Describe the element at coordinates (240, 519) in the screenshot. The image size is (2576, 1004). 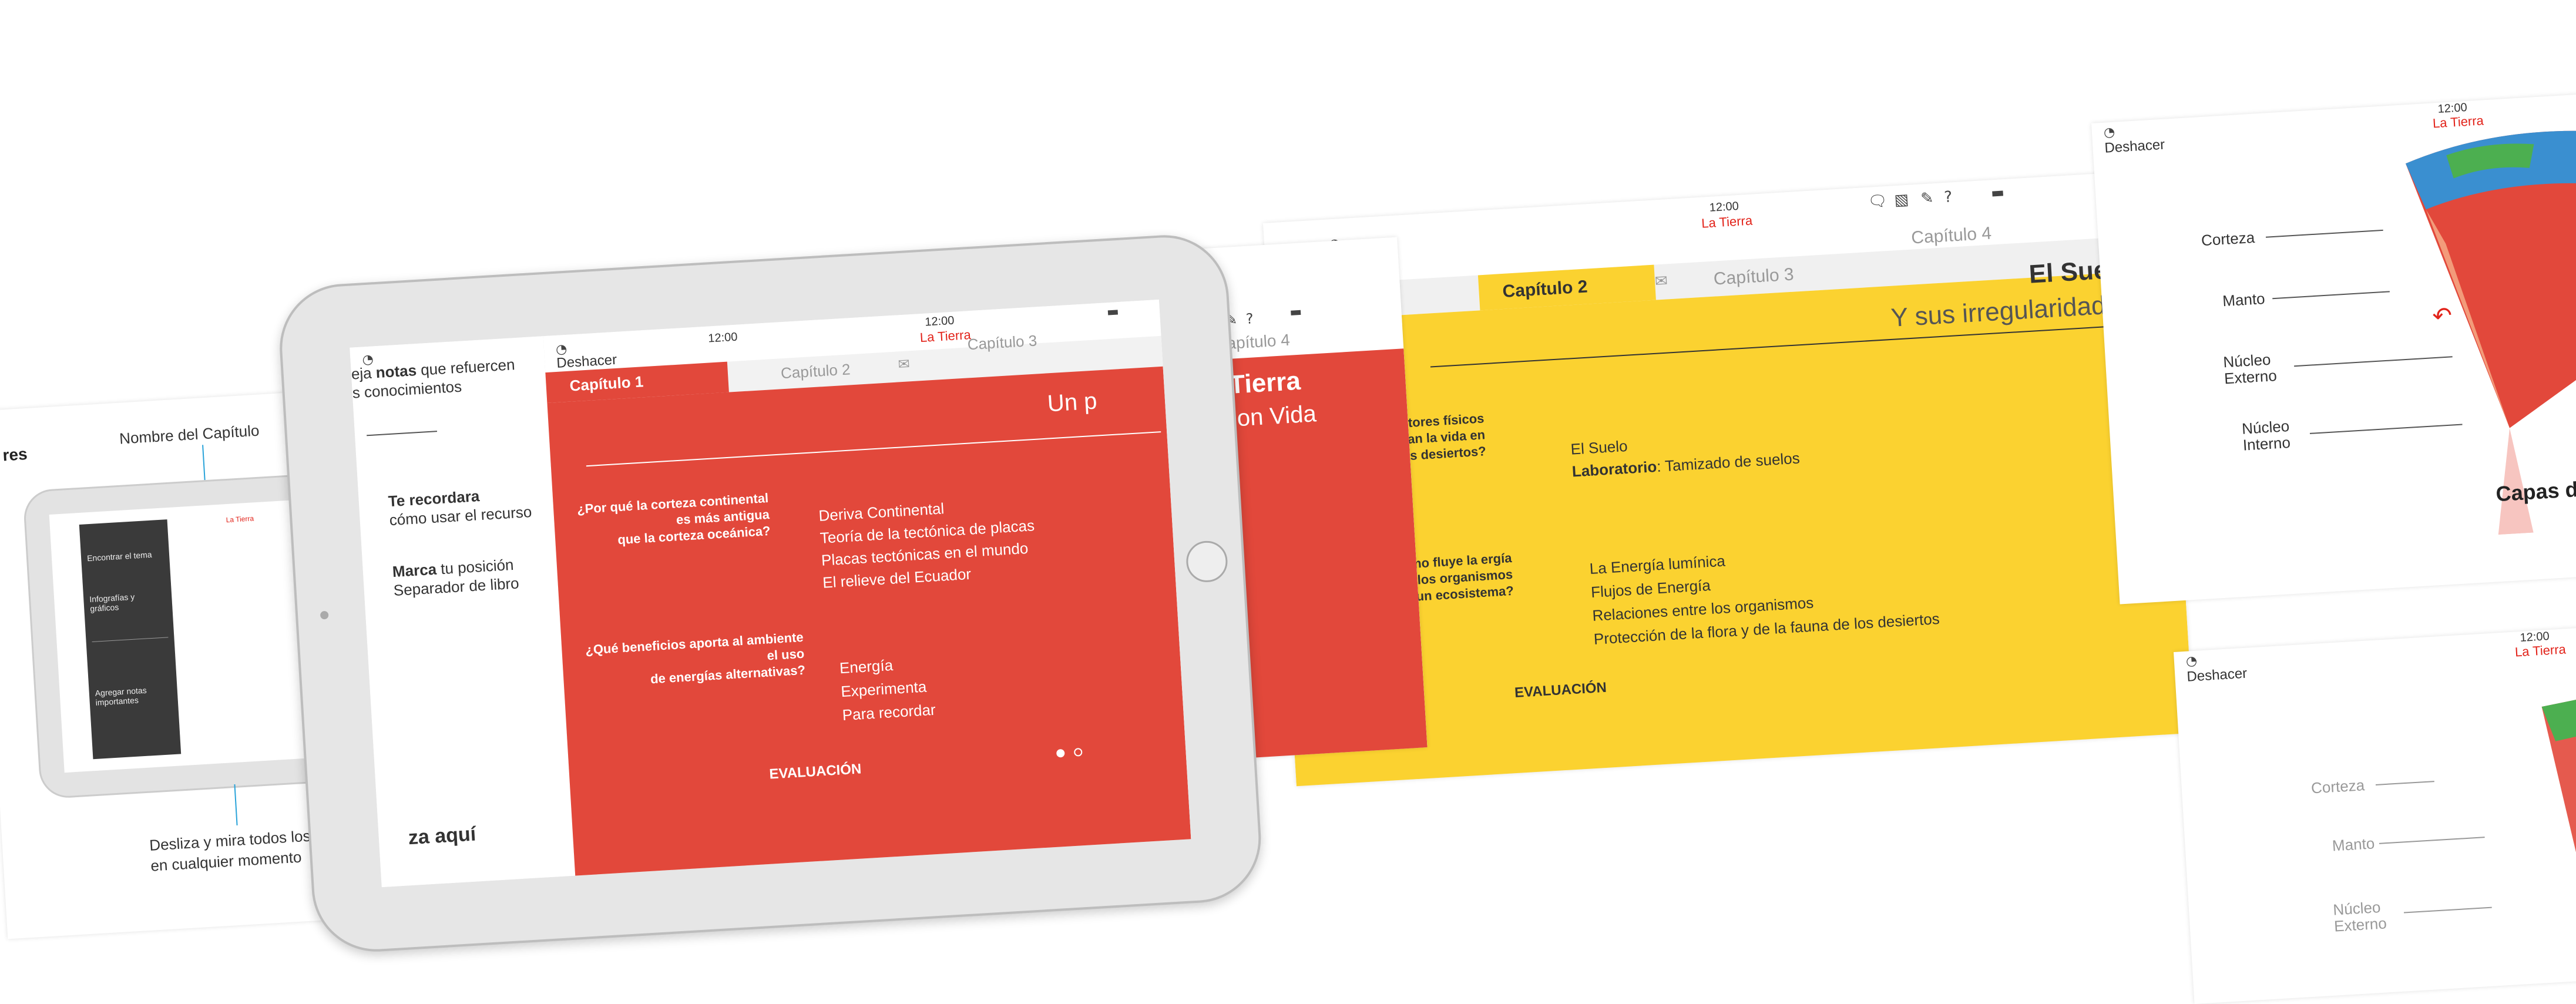
I see `mini-book-title: La Tierra` at that location.